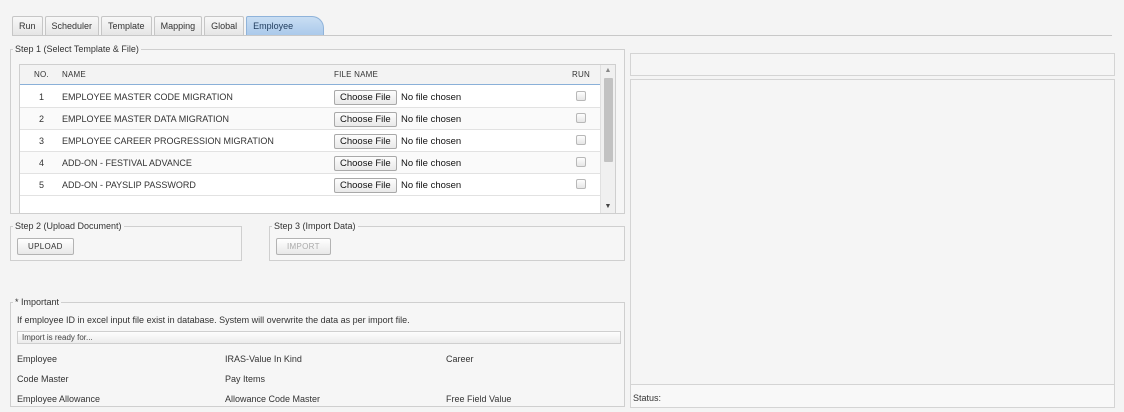 This screenshot has height=412, width=1124. I want to click on row-no: 4, so click(42, 163).